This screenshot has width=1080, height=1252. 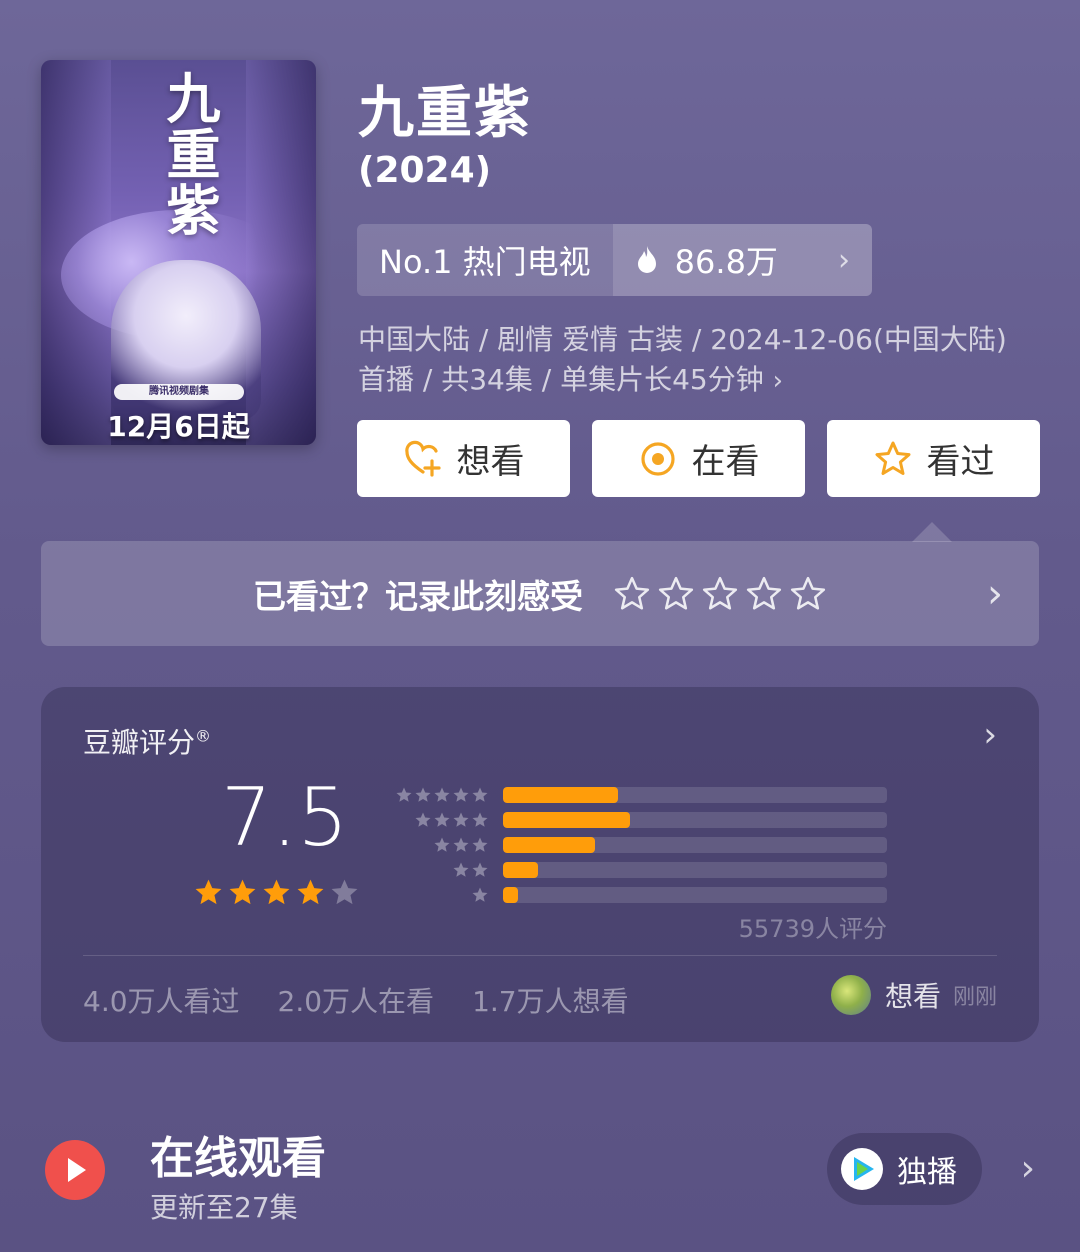 I want to click on watching-label: 在看, so click(x=725, y=462).